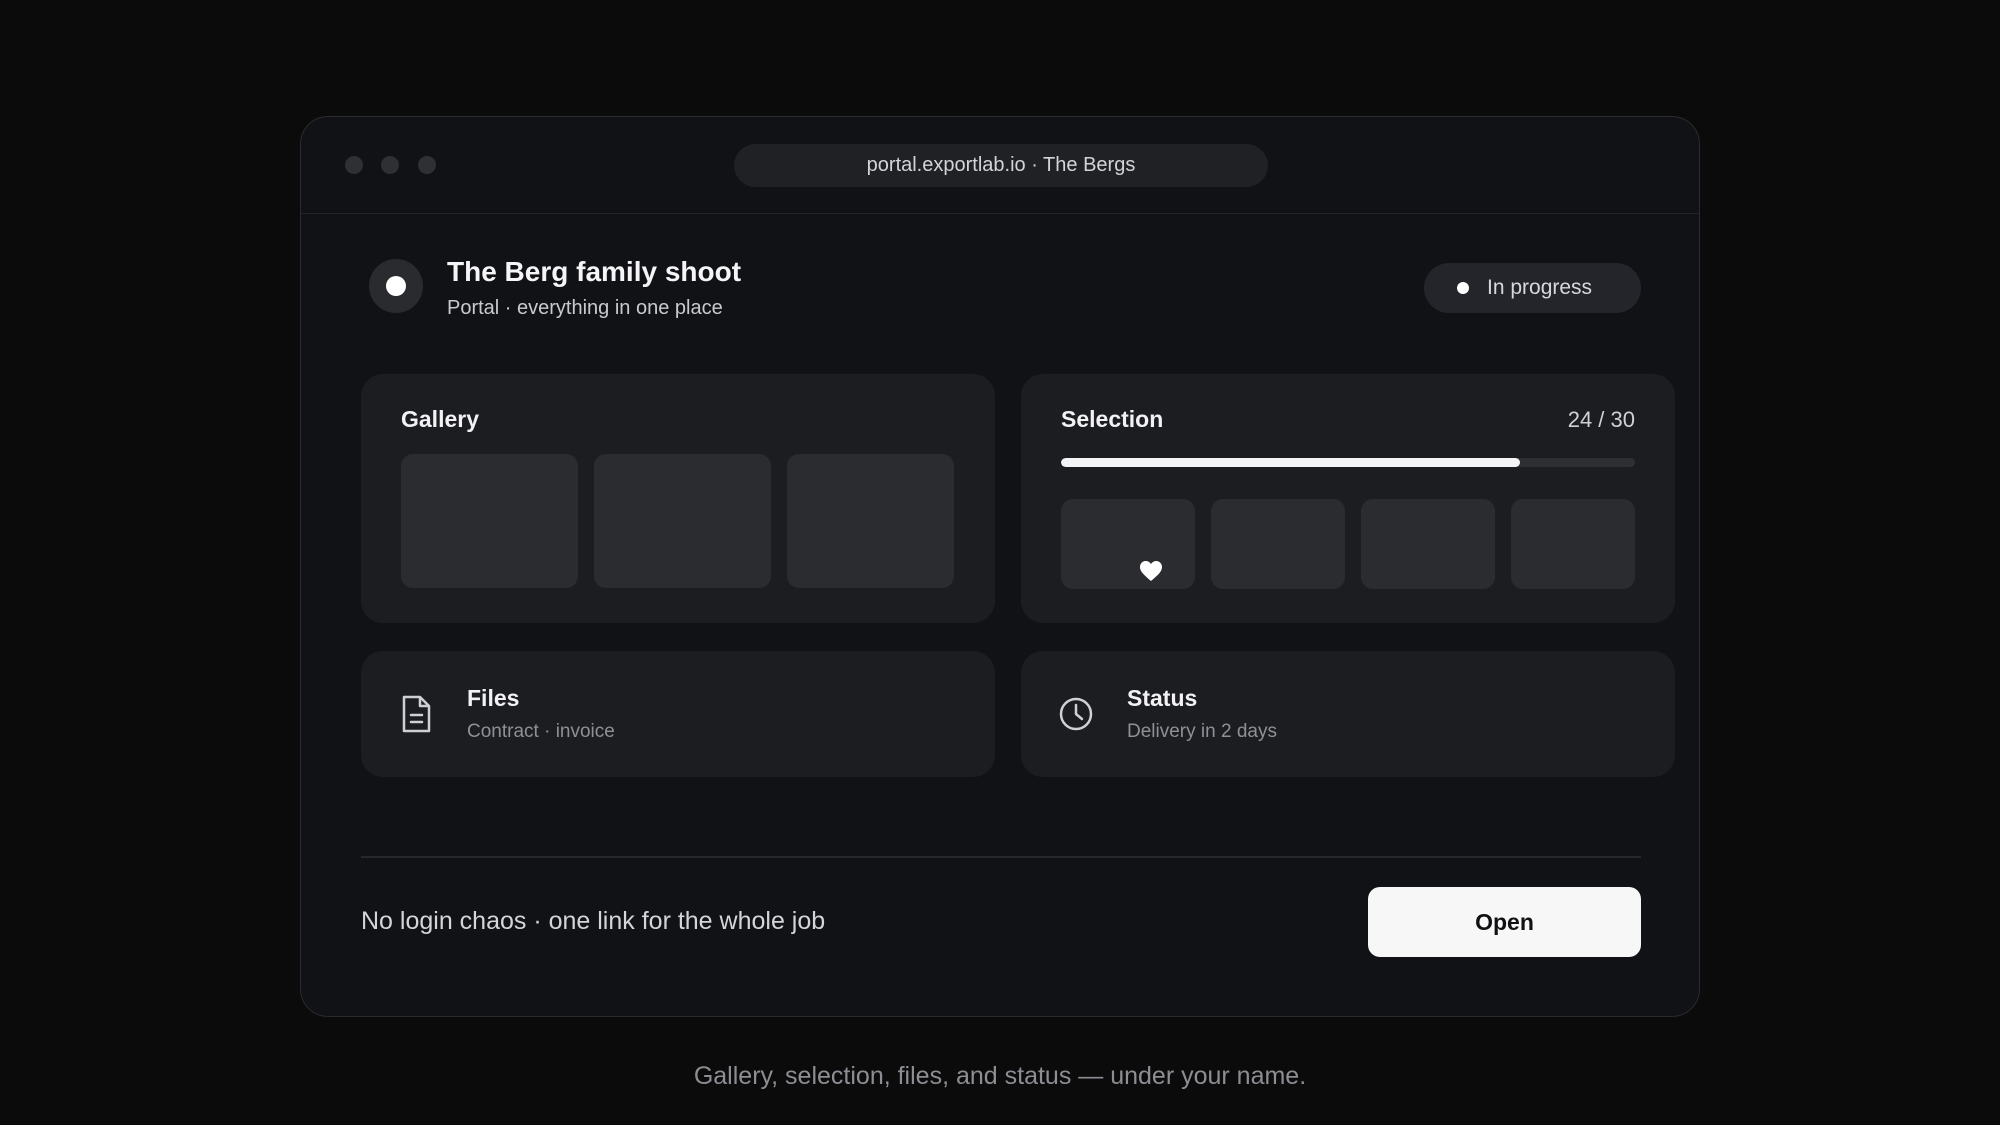 The height and width of the screenshot is (1125, 2000). I want to click on status-title: Status, so click(1162, 698).